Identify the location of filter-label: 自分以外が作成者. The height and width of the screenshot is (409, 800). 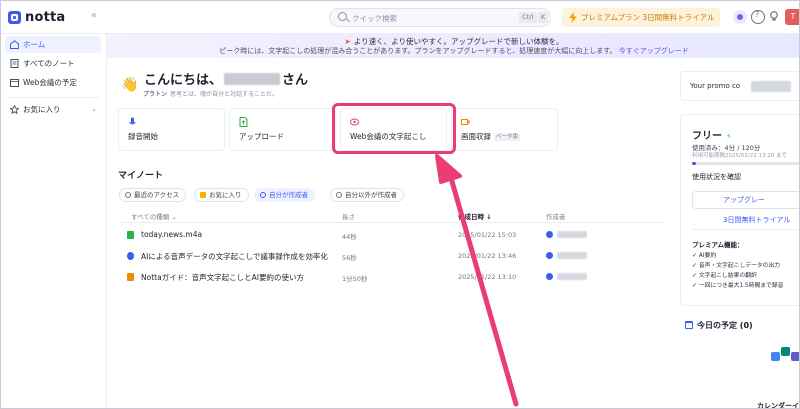
(371, 195).